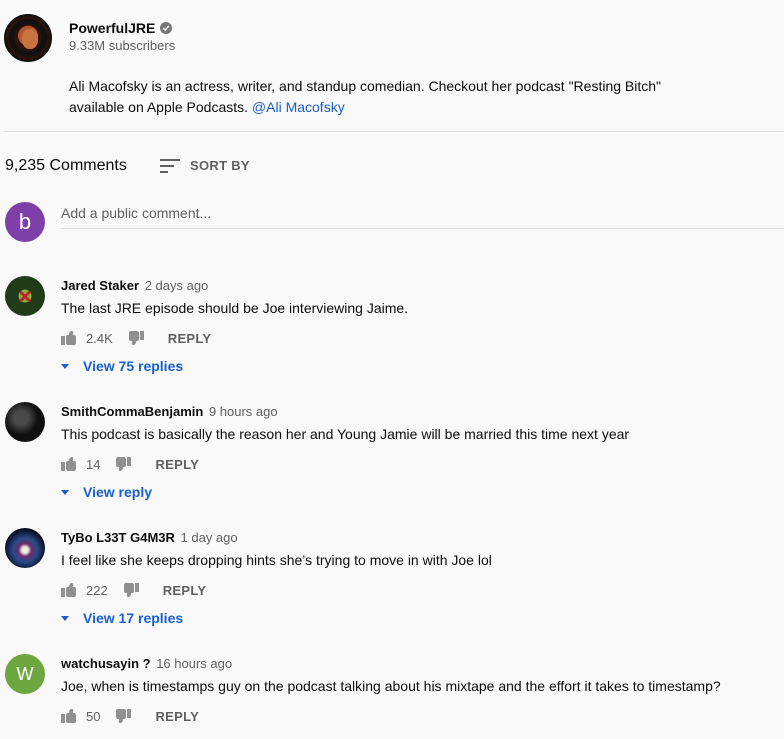 This screenshot has width=784, height=739. I want to click on comment-author: SmithCommaBenjamin, so click(132, 411).